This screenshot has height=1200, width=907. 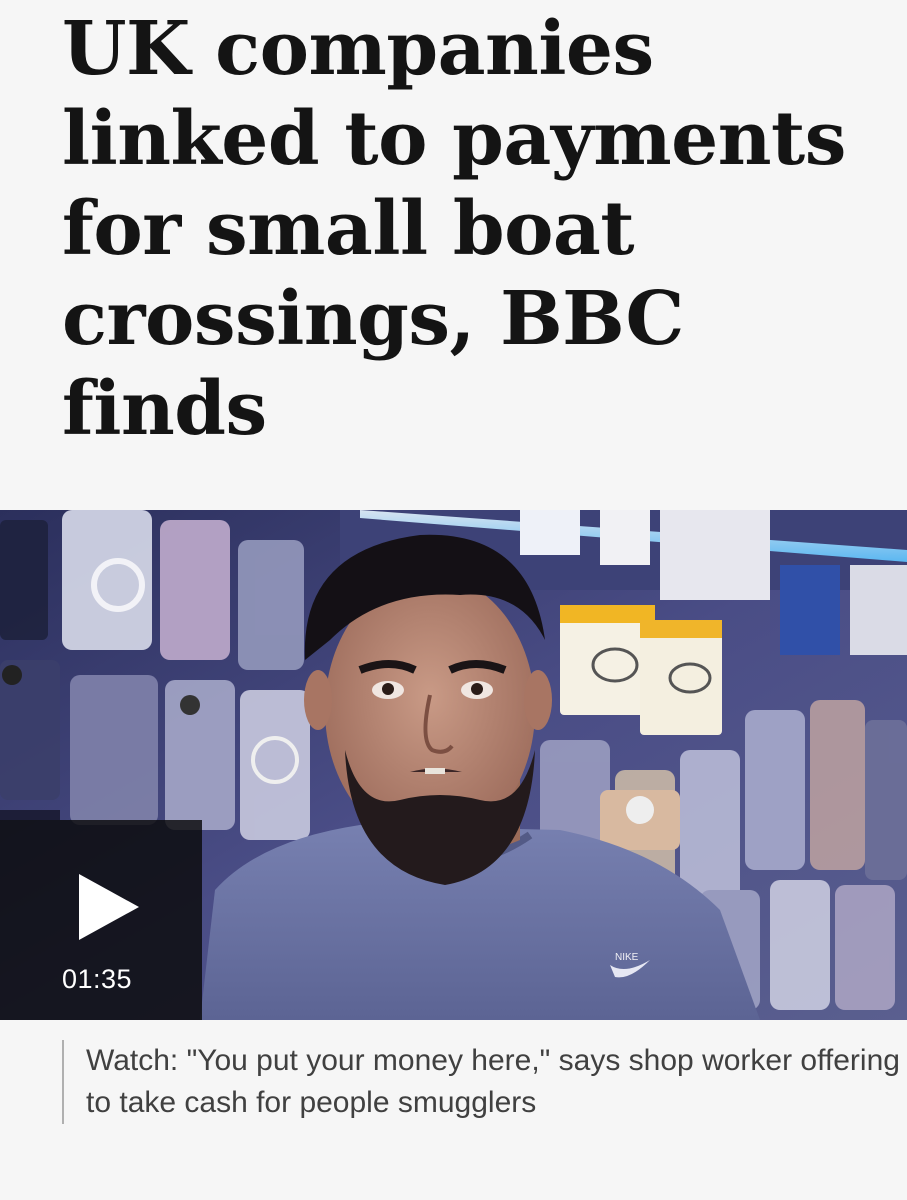 What do you see at coordinates (627, 957) in the screenshot?
I see `shirt-logo-text: NIKE` at bounding box center [627, 957].